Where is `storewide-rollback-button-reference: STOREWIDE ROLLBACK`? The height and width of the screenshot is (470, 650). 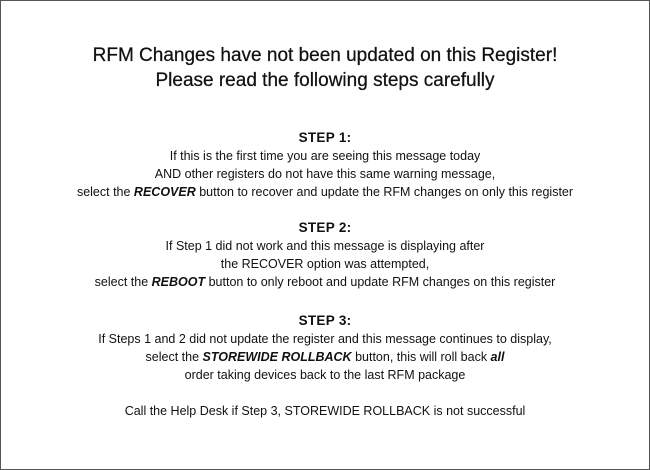 storewide-rollback-button-reference: STOREWIDE ROLLBACK is located at coordinates (277, 357).